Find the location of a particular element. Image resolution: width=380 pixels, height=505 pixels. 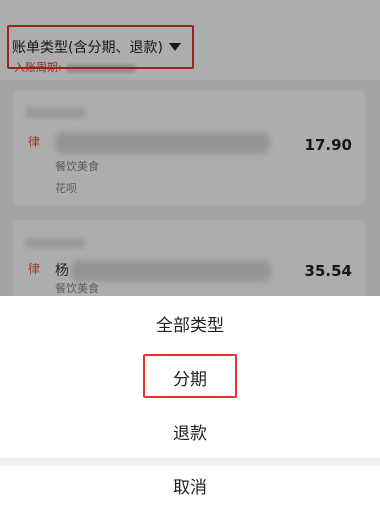

cancel-button: 取消 is located at coordinates (190, 485).